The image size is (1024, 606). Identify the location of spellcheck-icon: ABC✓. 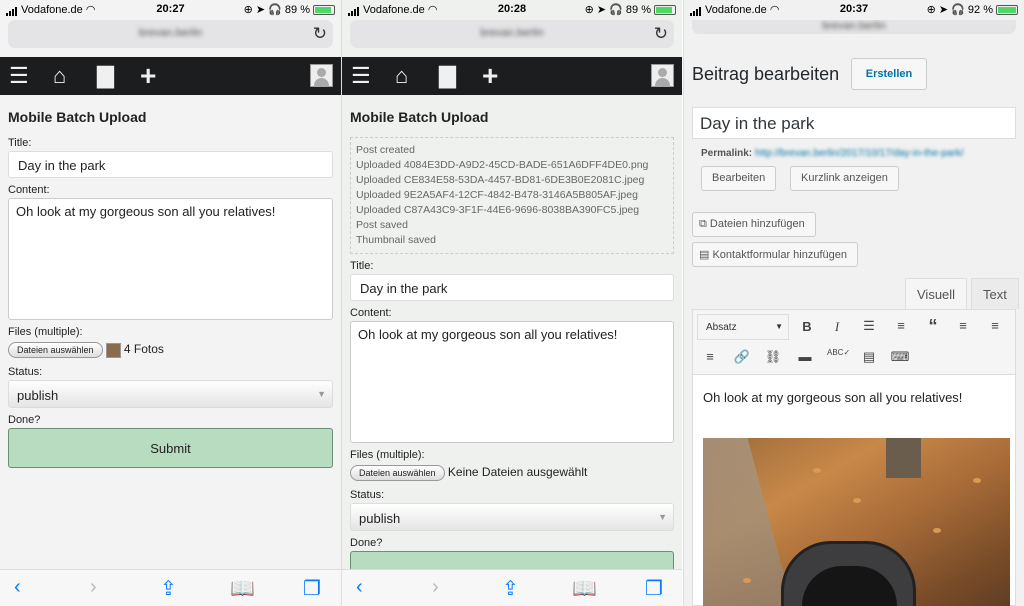
(838, 352).